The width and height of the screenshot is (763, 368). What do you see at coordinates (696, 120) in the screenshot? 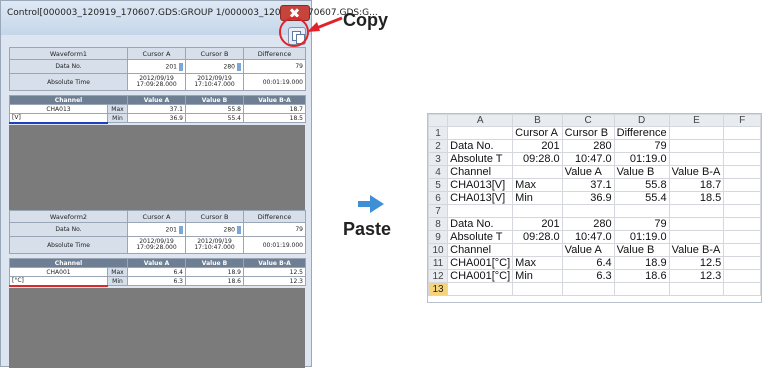
I see `column-header: E` at bounding box center [696, 120].